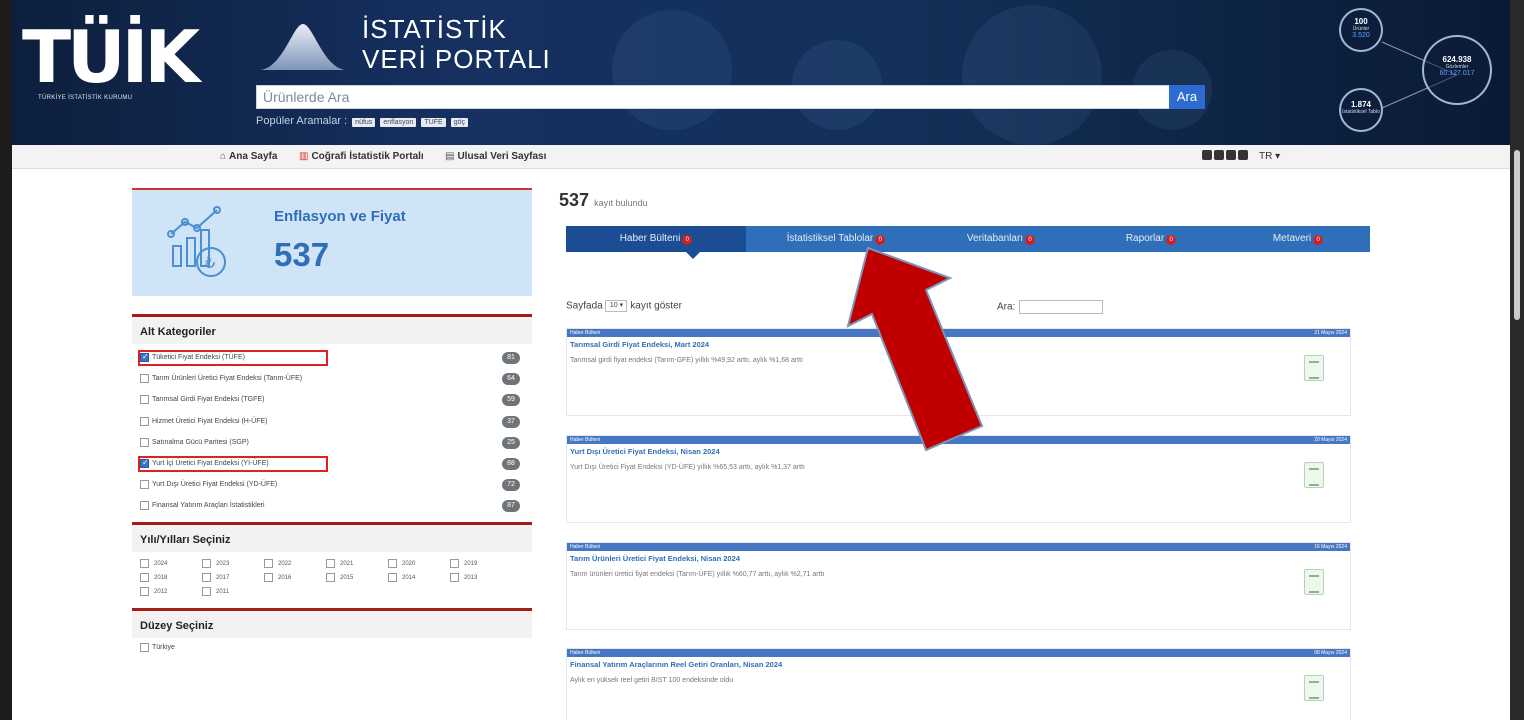  I want to click on social-links, so click(1226, 156).